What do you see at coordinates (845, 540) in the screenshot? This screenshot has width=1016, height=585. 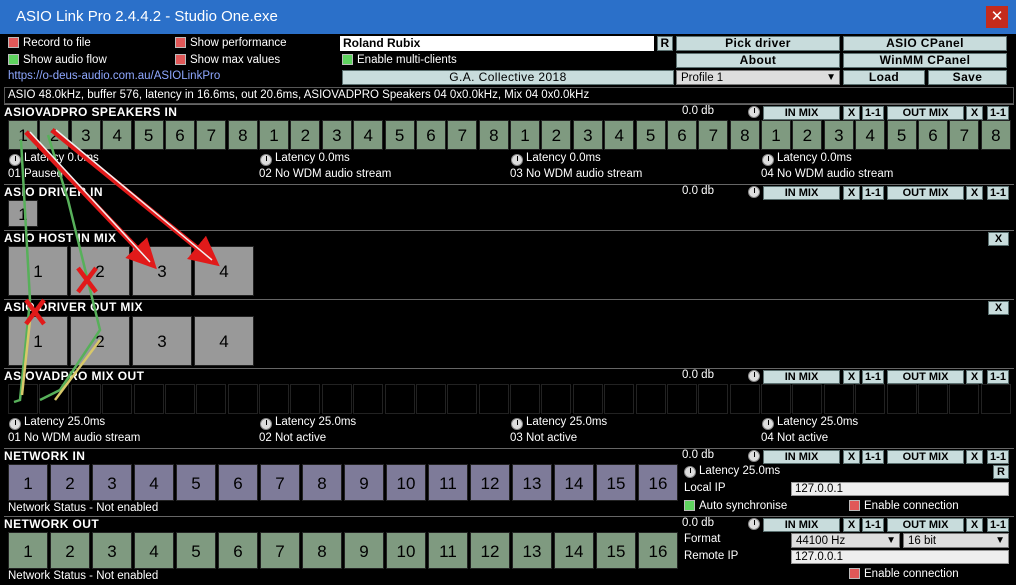 I see `format-select: 44100 Hz ▼` at bounding box center [845, 540].